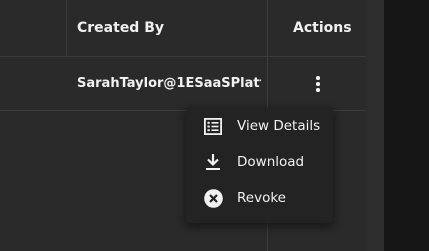 This screenshot has height=251, width=429. What do you see at coordinates (318, 84) in the screenshot?
I see `row-actions-kebab-icon` at bounding box center [318, 84].